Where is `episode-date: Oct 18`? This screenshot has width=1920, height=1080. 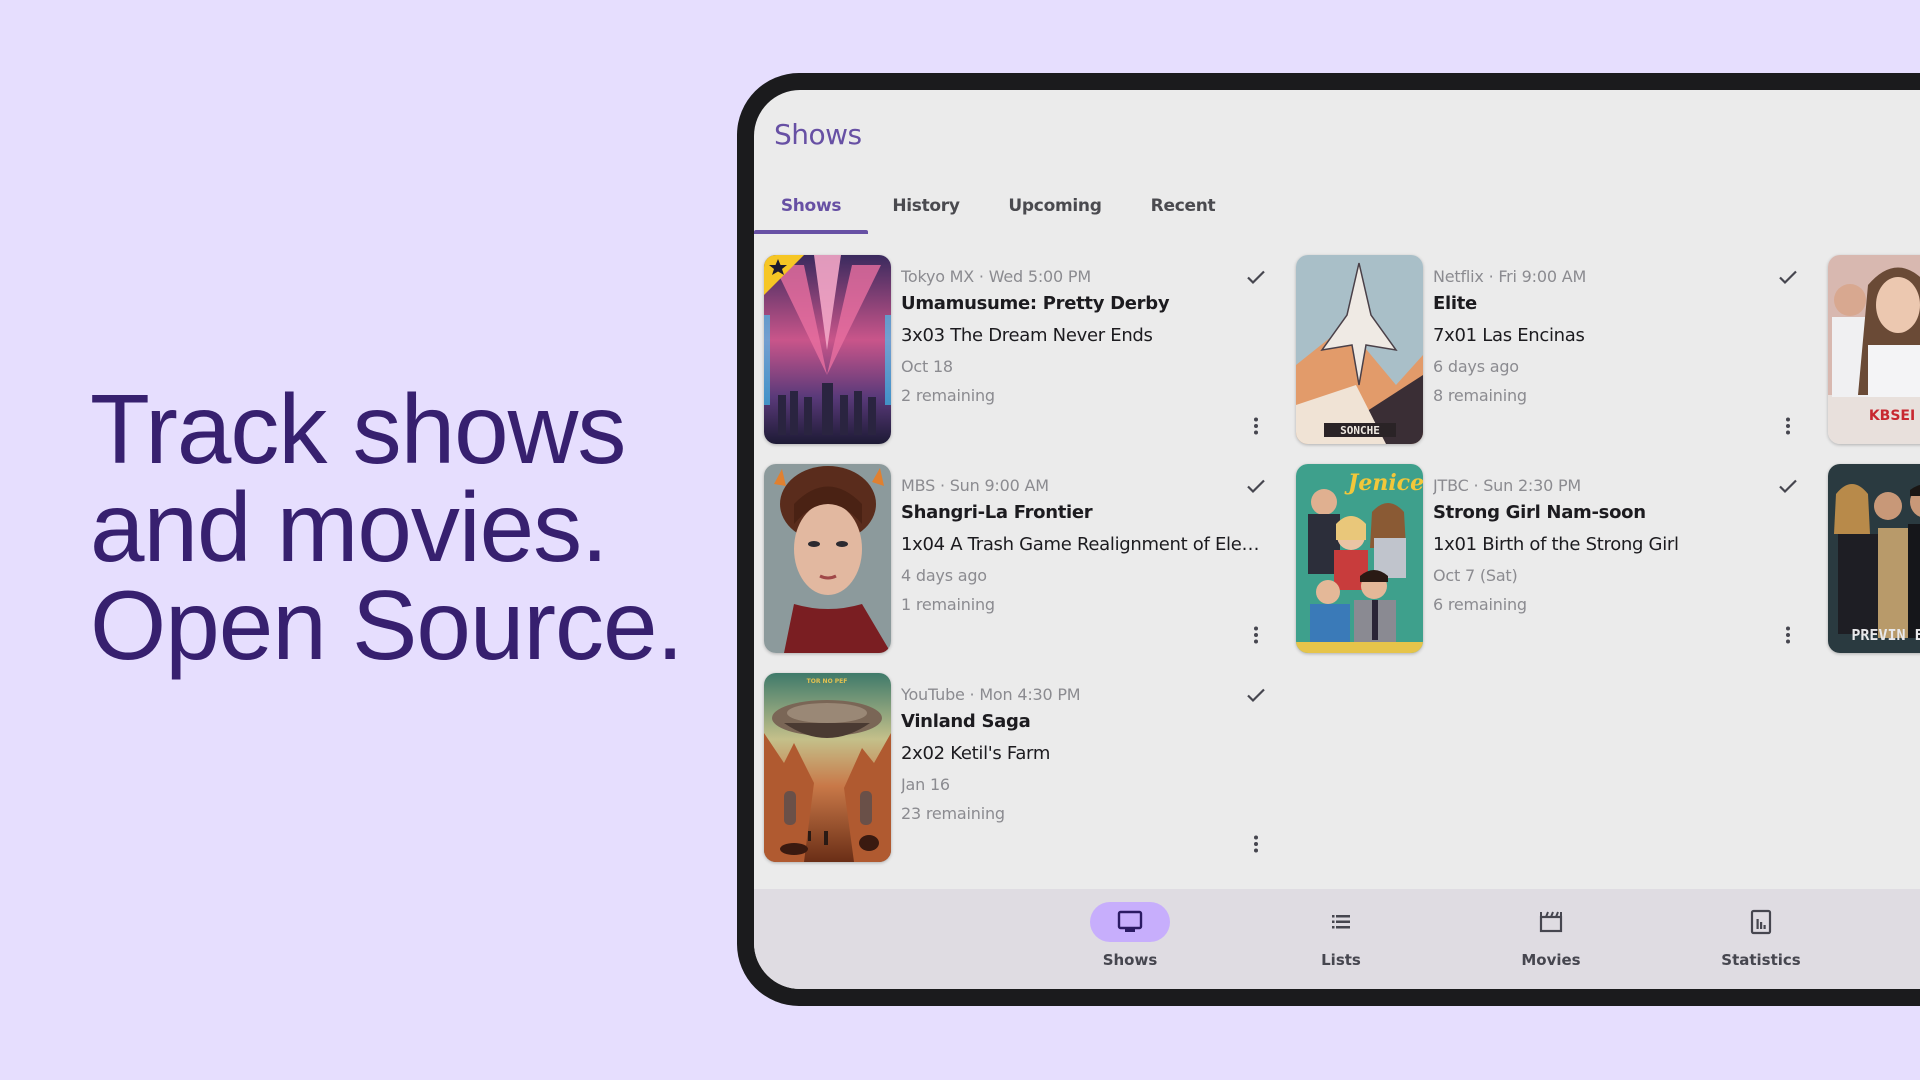
episode-date: Oct 18 is located at coordinates (927, 366).